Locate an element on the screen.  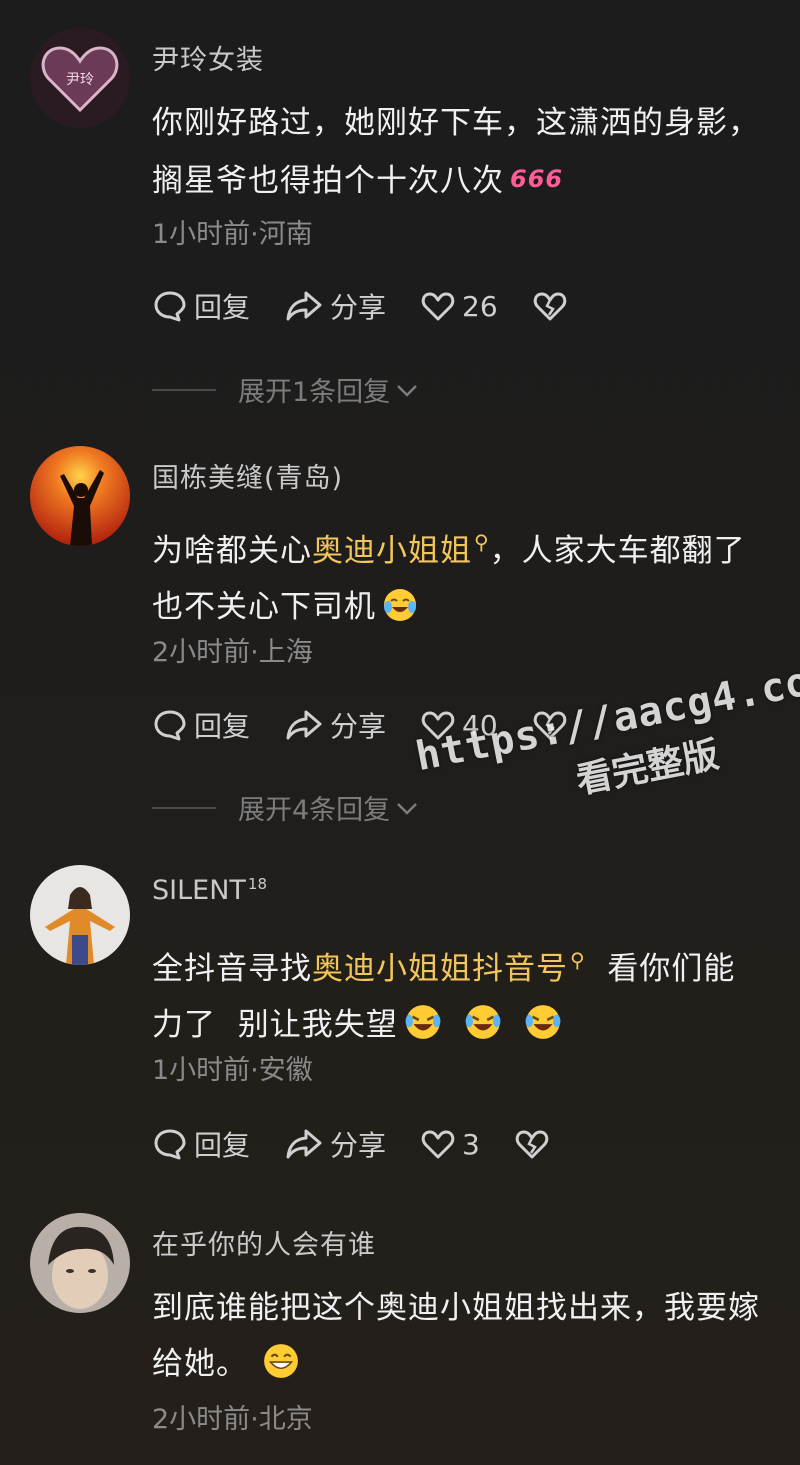
comment-text-span: 给她。 is located at coordinates (200, 1364).